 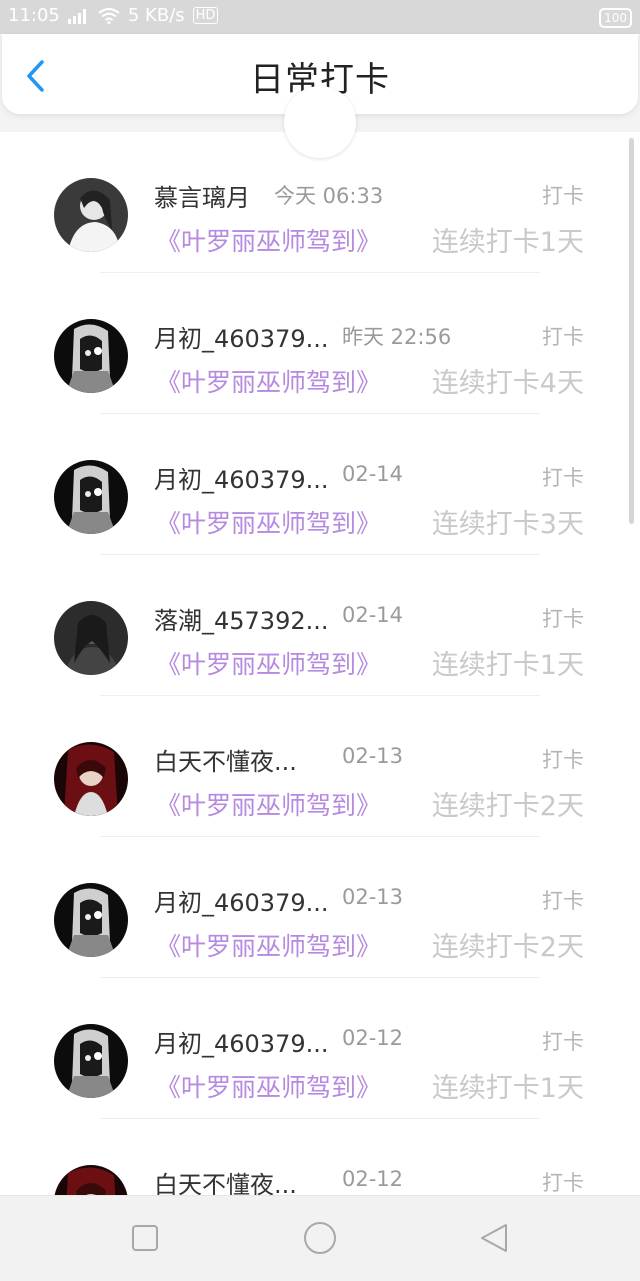 What do you see at coordinates (34, 15) in the screenshot?
I see `clock: 11:05` at bounding box center [34, 15].